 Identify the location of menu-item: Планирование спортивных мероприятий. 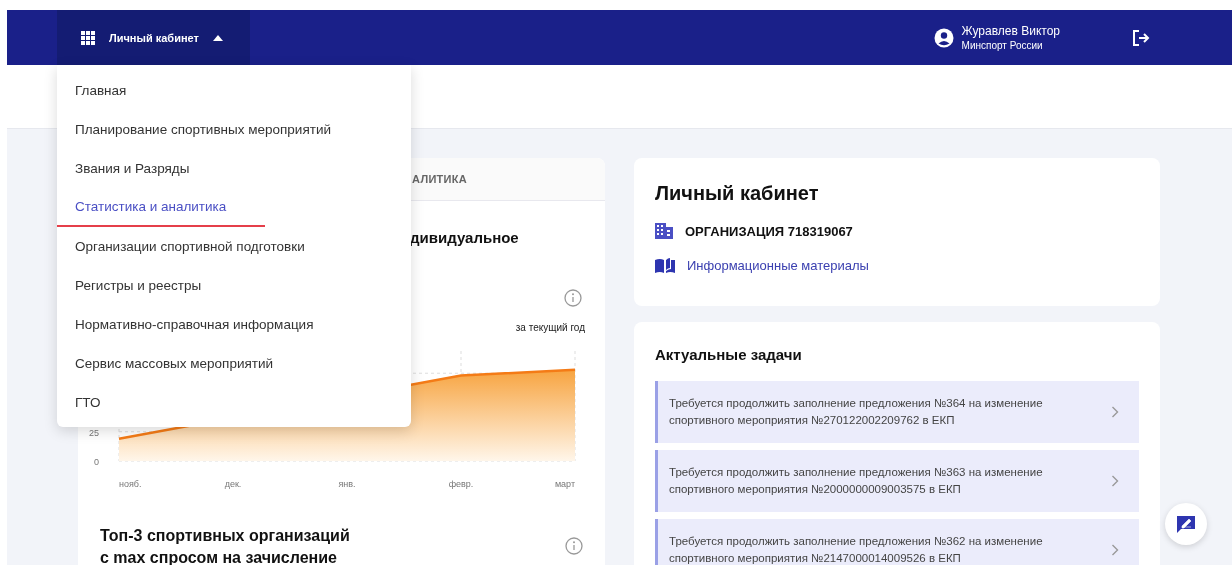
(234, 129).